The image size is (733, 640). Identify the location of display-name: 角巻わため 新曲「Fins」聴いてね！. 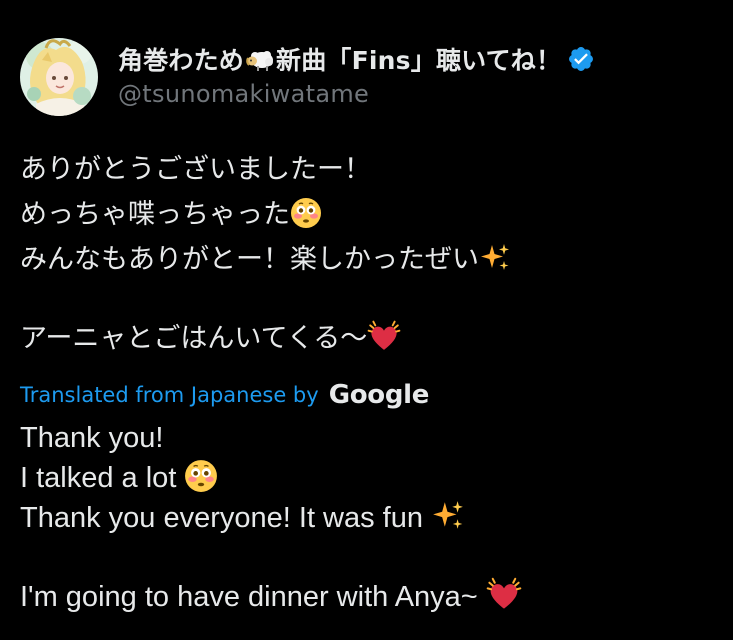
(339, 59).